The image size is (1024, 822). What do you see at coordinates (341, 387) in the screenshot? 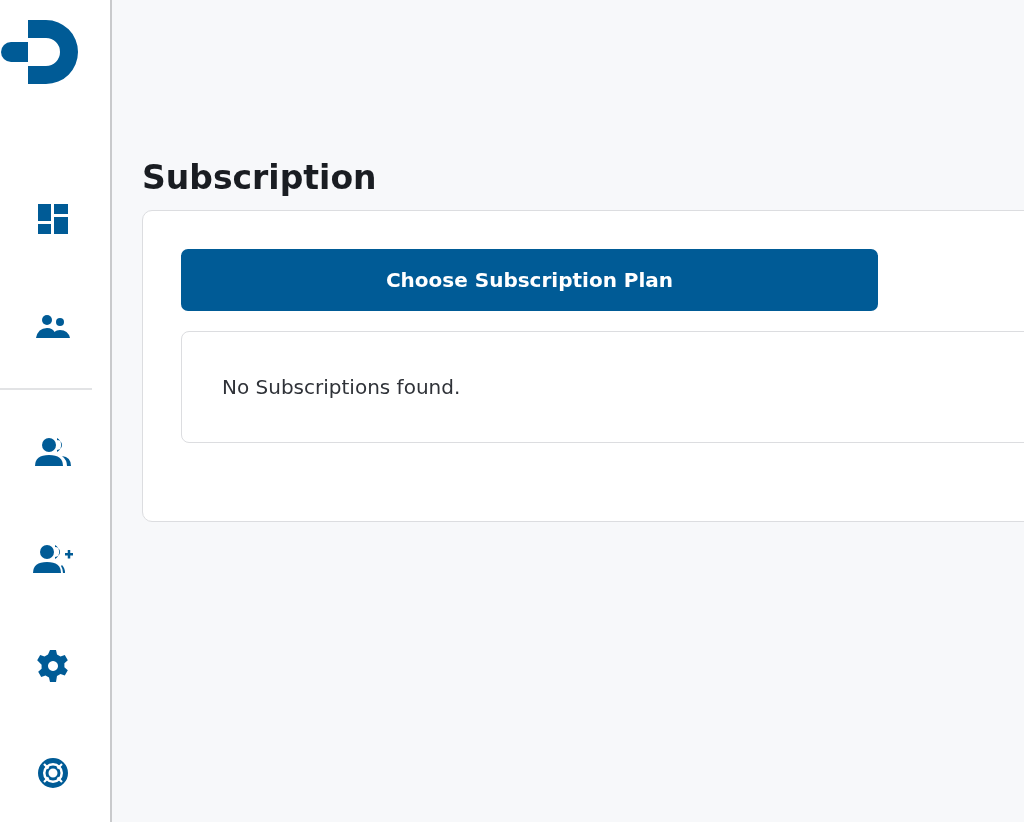
I see `empty-message: No Subscriptions found.` at bounding box center [341, 387].